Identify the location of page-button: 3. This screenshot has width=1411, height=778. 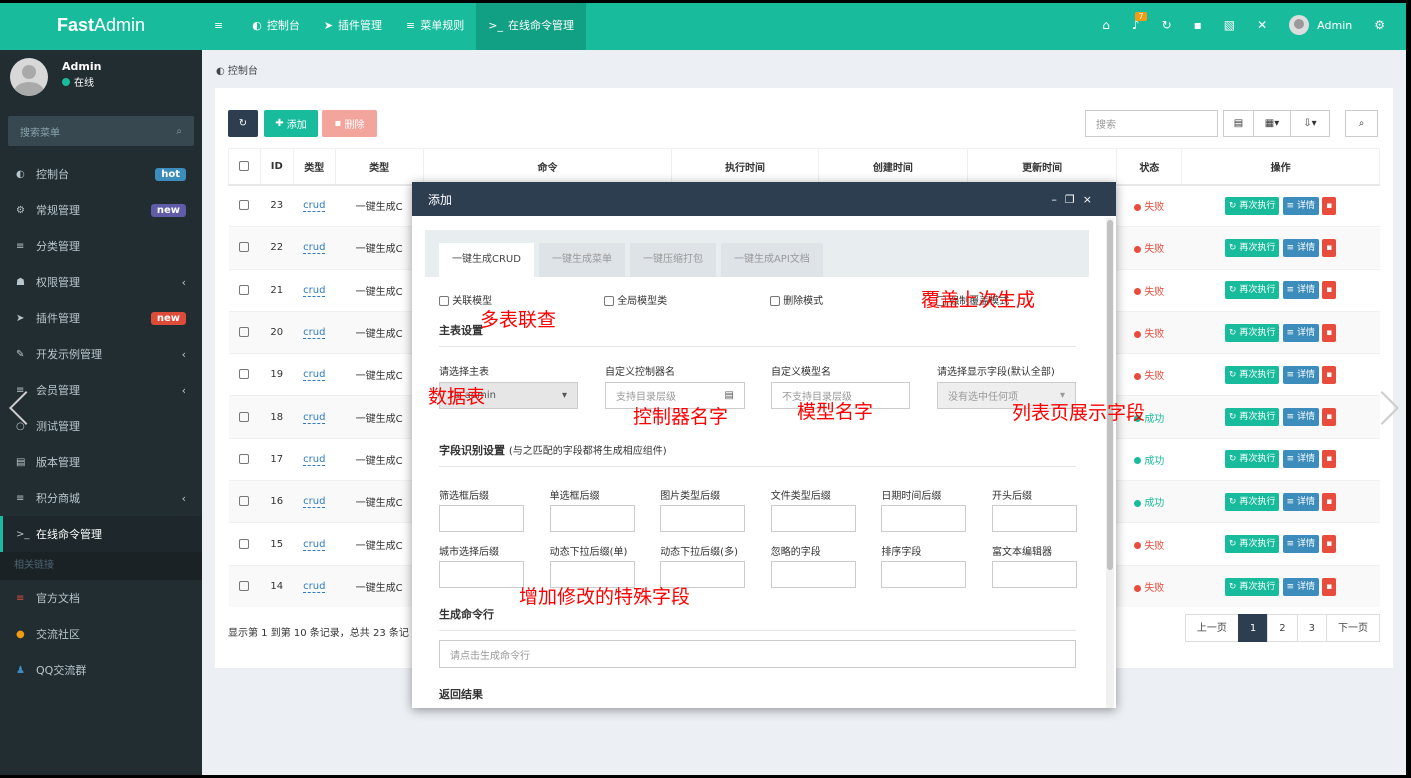
(1311, 628).